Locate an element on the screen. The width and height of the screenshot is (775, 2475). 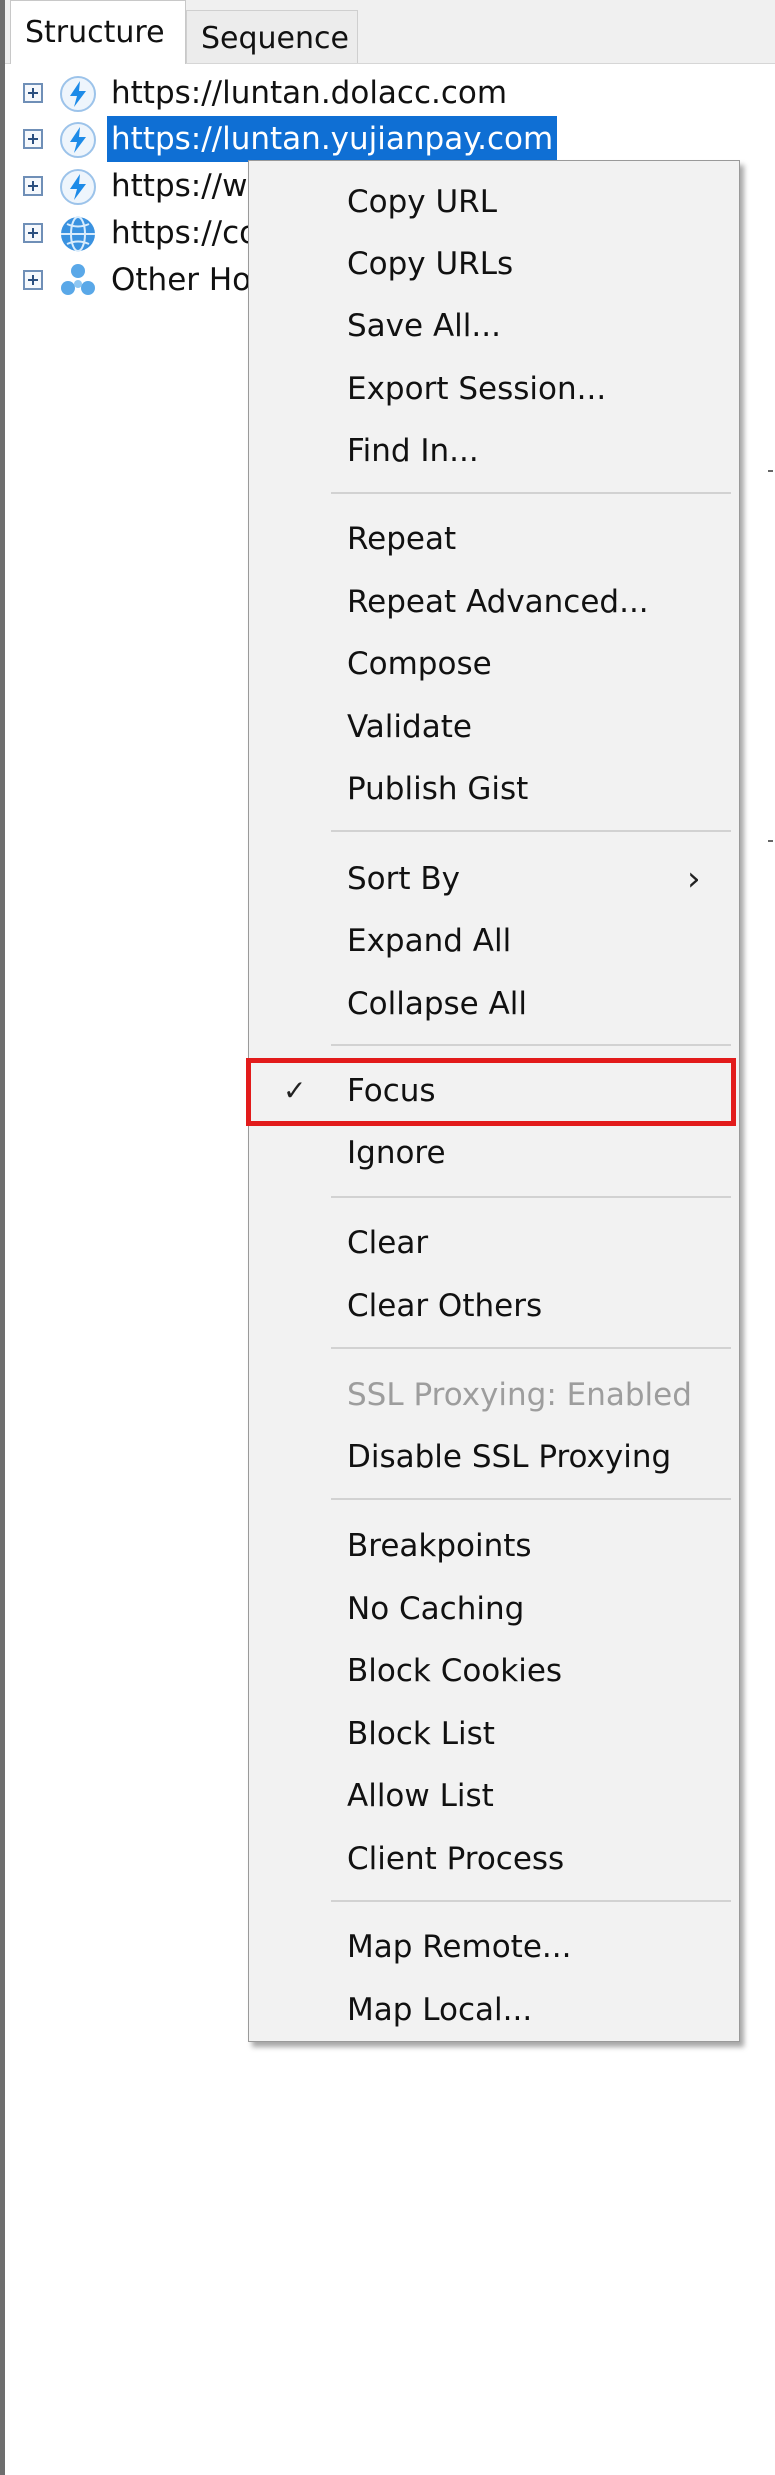
menu-item-publish-gist: Publish Gist is located at coordinates (494, 789).